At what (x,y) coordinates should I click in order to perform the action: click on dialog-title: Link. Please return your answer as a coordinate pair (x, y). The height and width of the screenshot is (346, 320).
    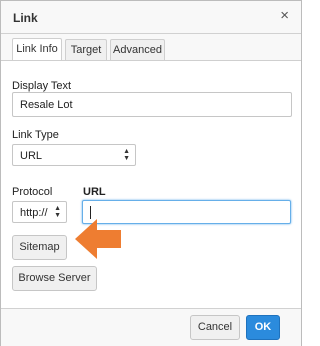
    Looking at the image, I should click on (25, 18).